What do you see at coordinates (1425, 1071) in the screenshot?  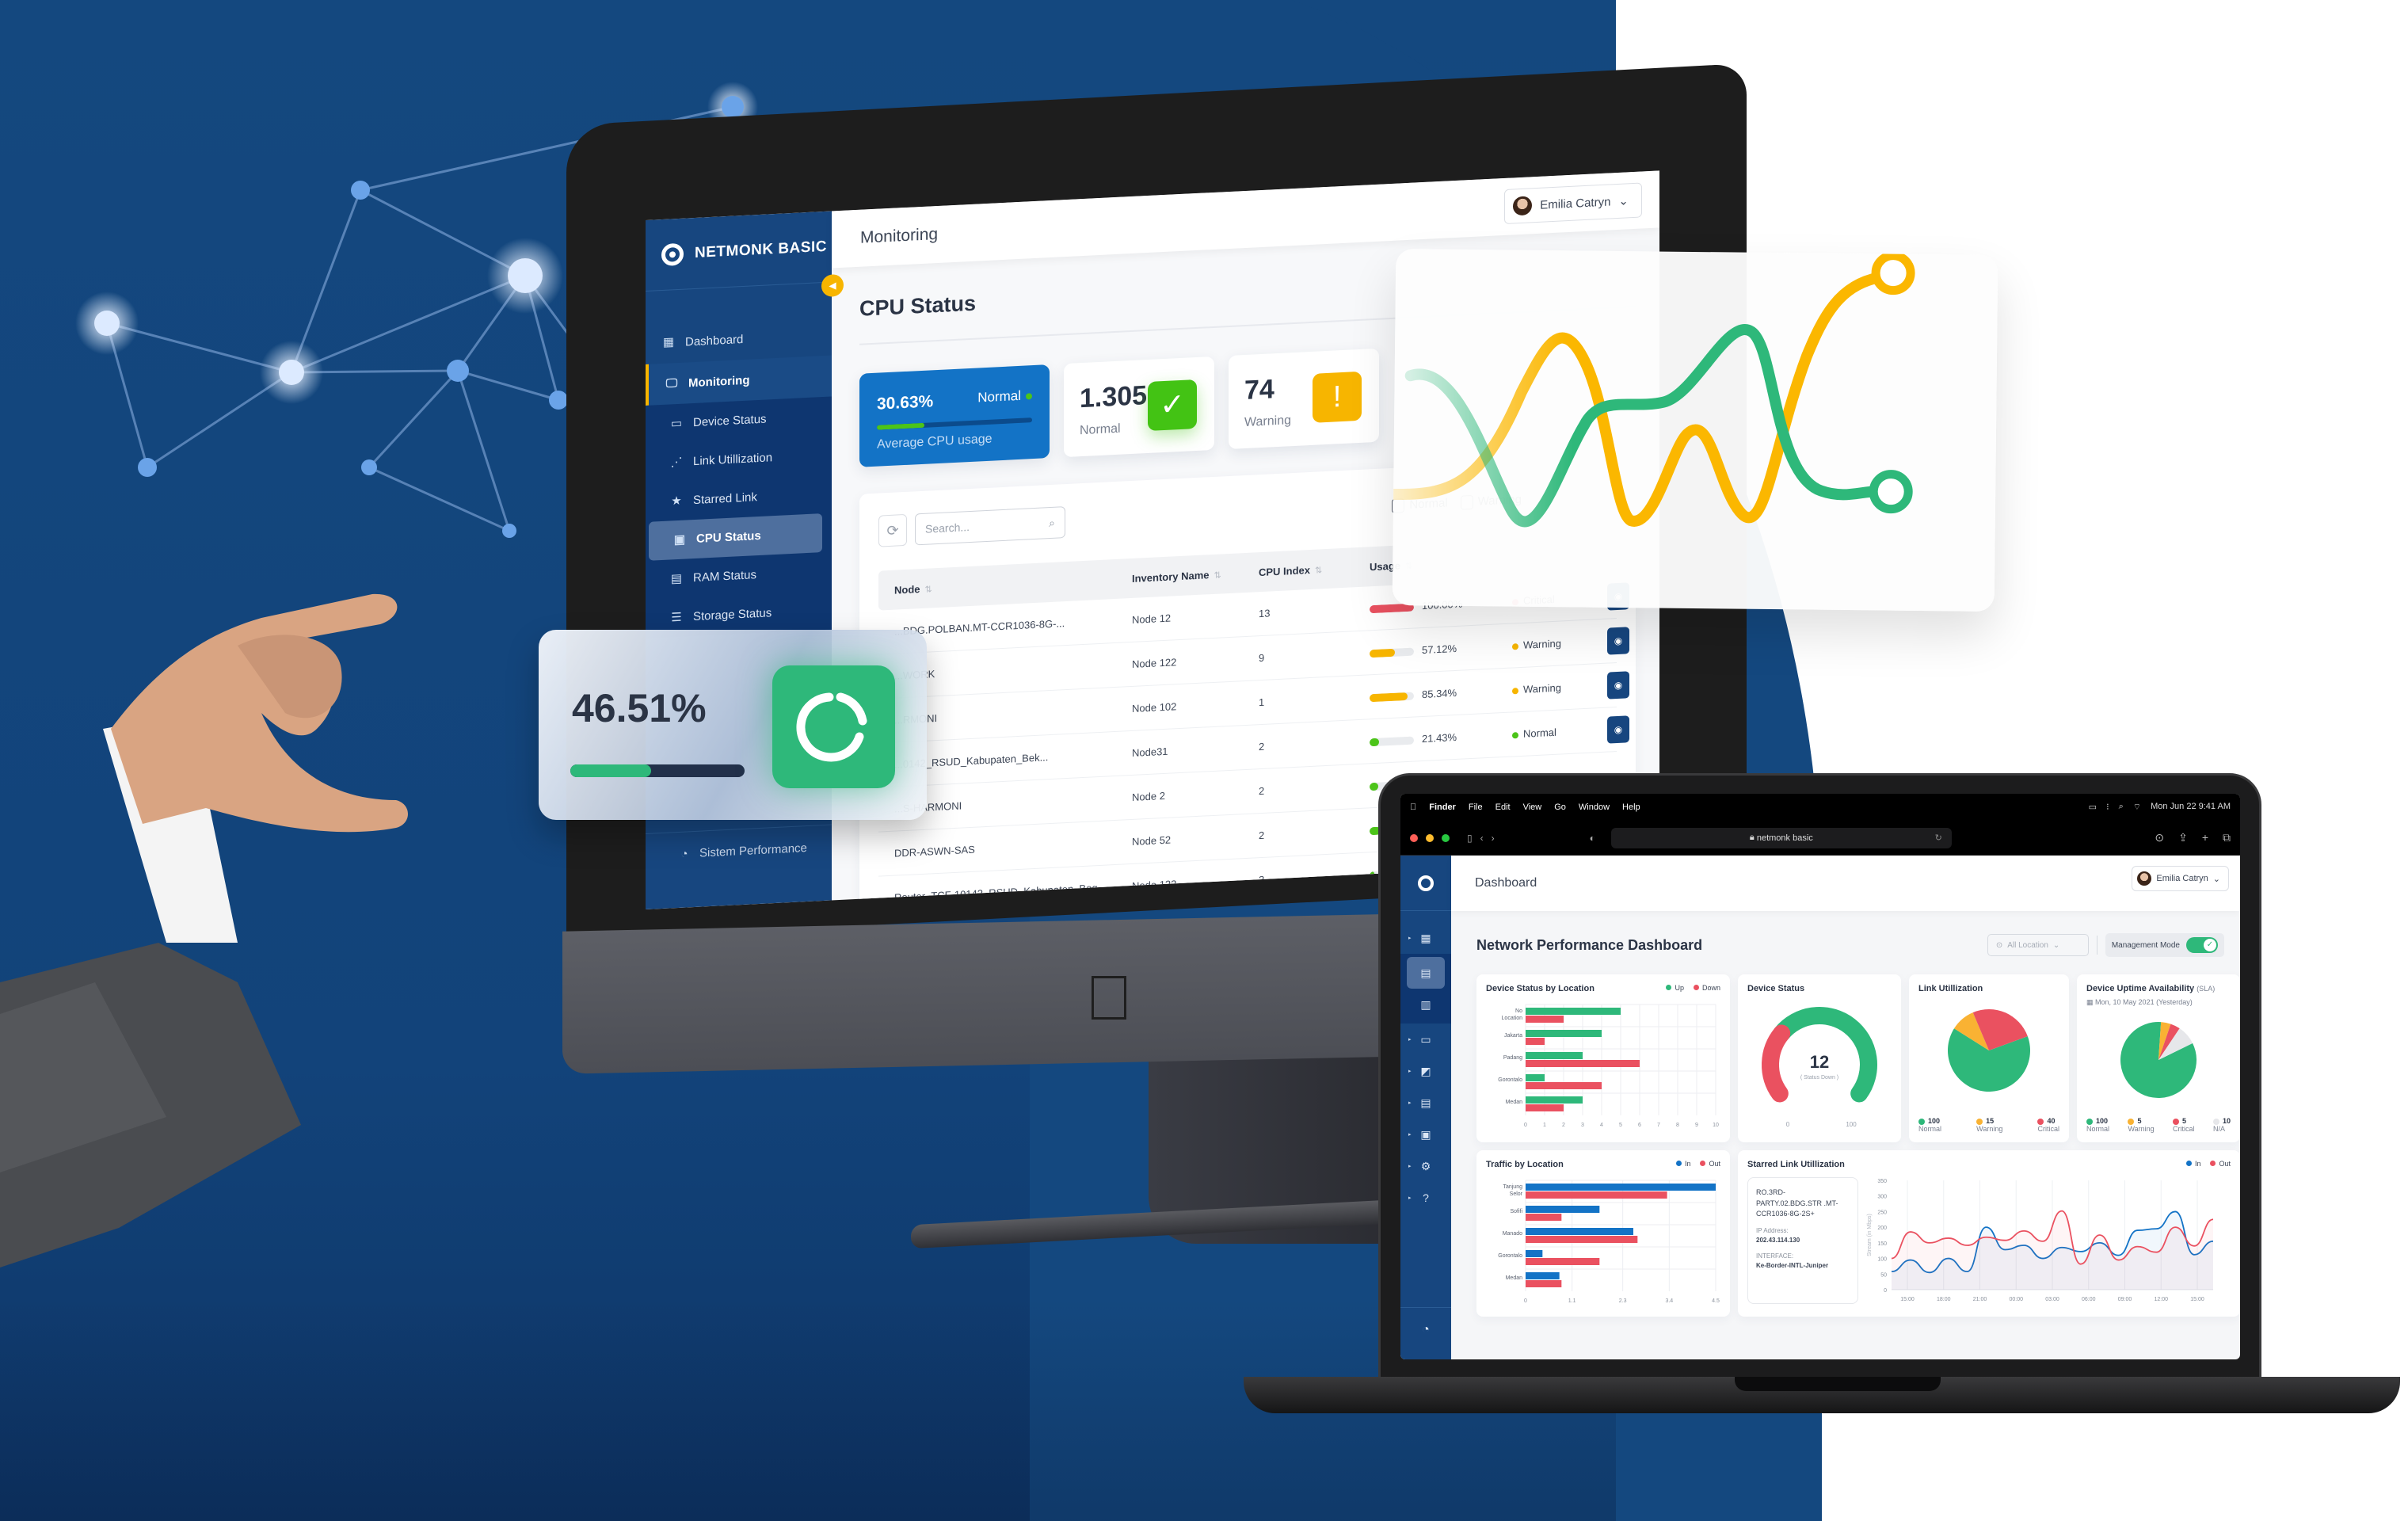 I see `nav-analytics: ▸ ◩` at bounding box center [1425, 1071].